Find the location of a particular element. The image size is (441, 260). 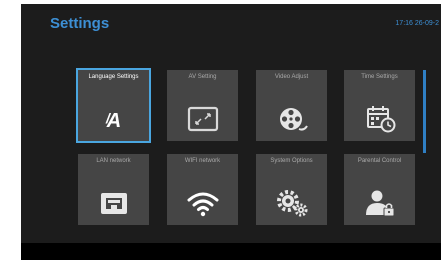

tile-label: Video Adjust is located at coordinates (291, 77).